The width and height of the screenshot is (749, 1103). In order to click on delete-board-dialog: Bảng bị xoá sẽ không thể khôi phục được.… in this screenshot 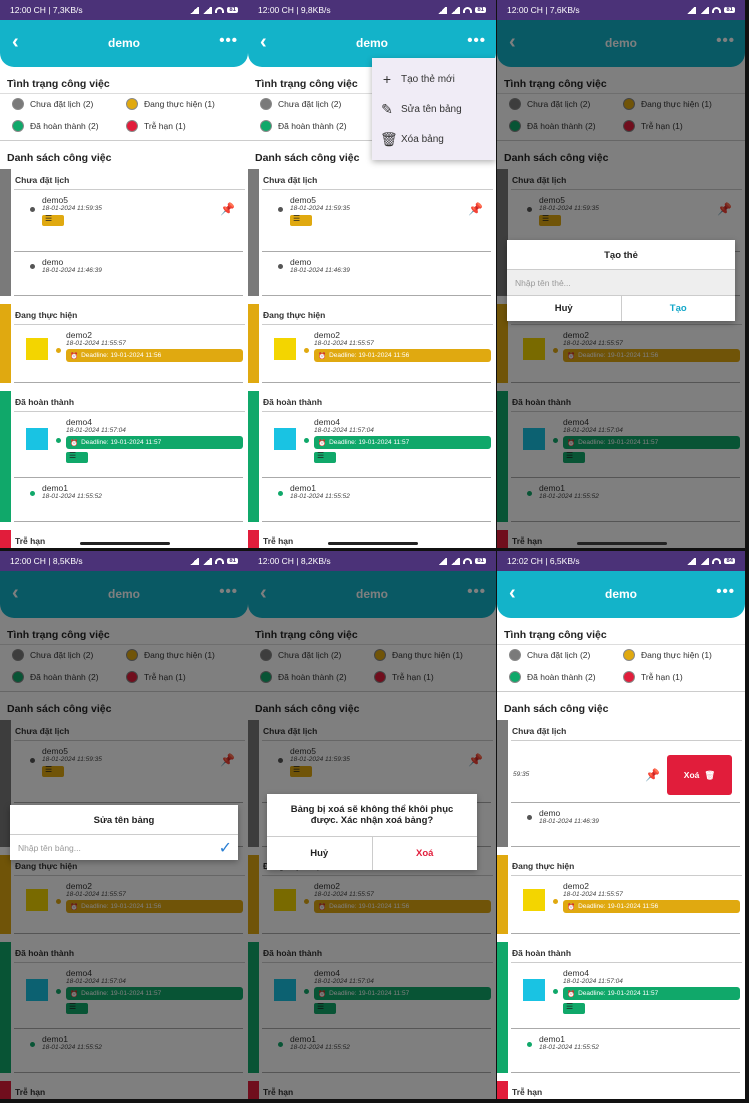, I will do `click(372, 832)`.